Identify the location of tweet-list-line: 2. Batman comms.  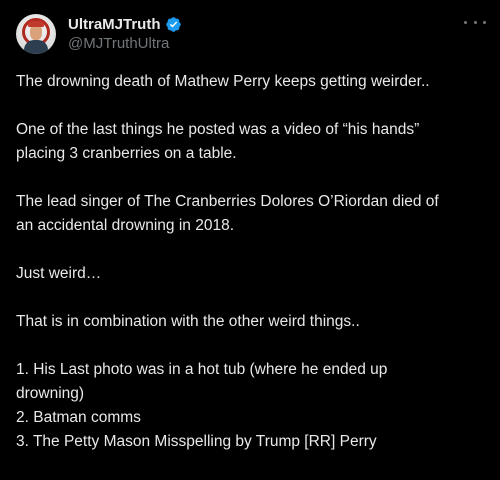
(78, 417).